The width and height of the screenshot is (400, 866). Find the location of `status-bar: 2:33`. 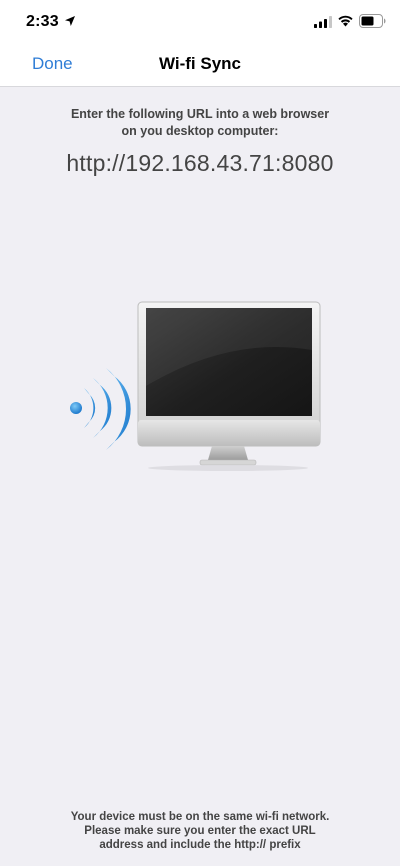

status-bar: 2:33 is located at coordinates (200, 22).